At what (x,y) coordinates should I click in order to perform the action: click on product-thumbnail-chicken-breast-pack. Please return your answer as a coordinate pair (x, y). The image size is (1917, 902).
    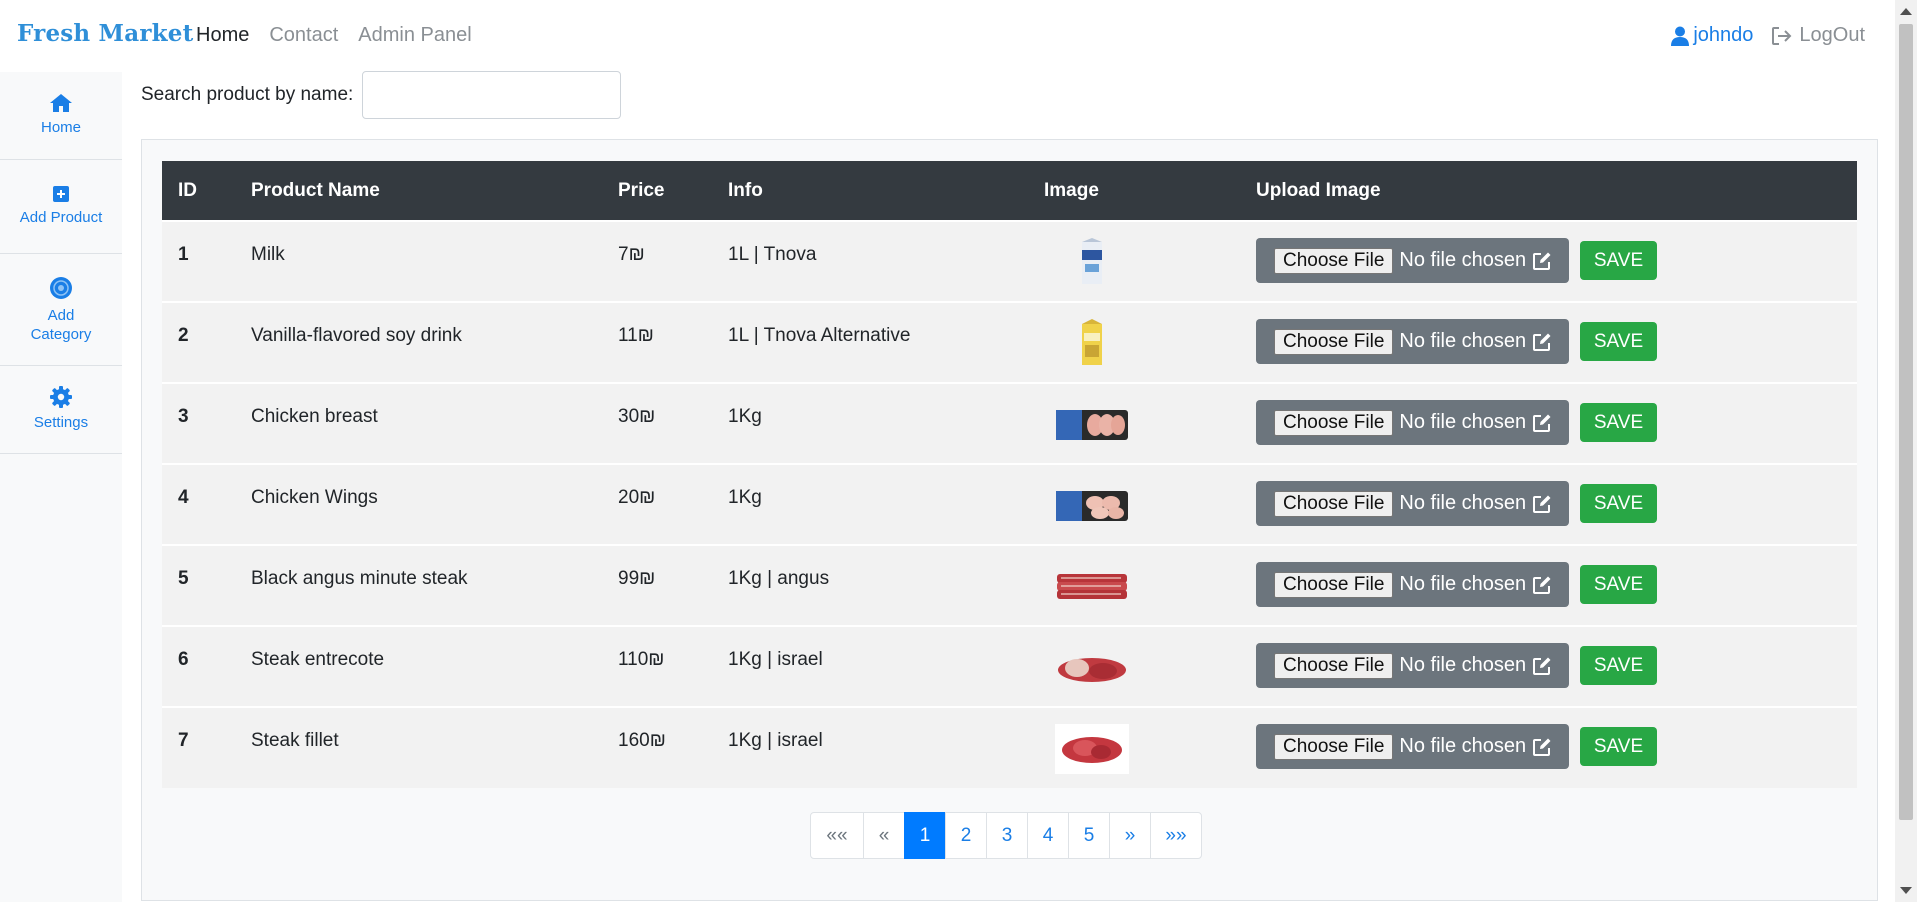
    Looking at the image, I should click on (1092, 425).